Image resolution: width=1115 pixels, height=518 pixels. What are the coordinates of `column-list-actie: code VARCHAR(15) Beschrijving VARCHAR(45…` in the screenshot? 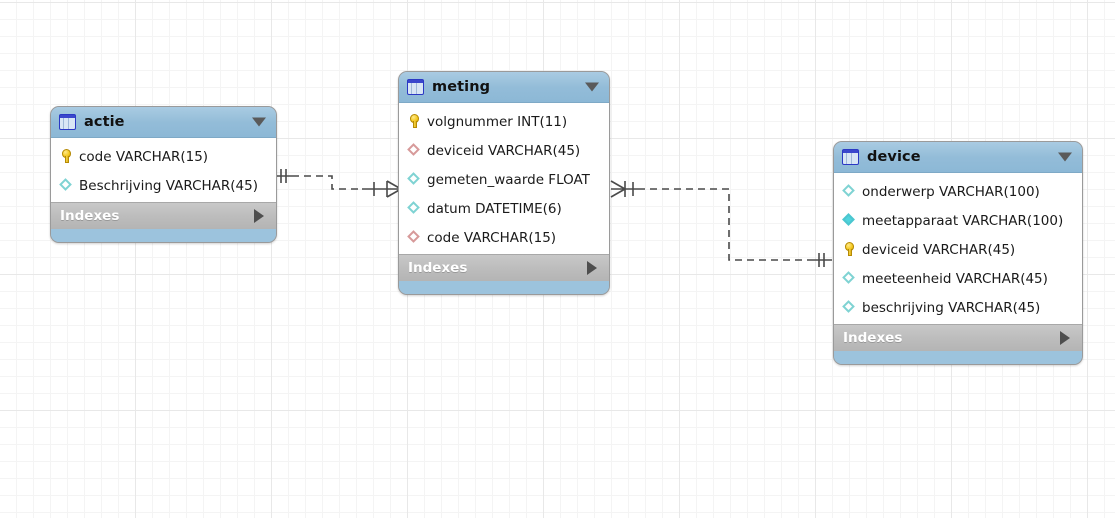 It's located at (163, 170).